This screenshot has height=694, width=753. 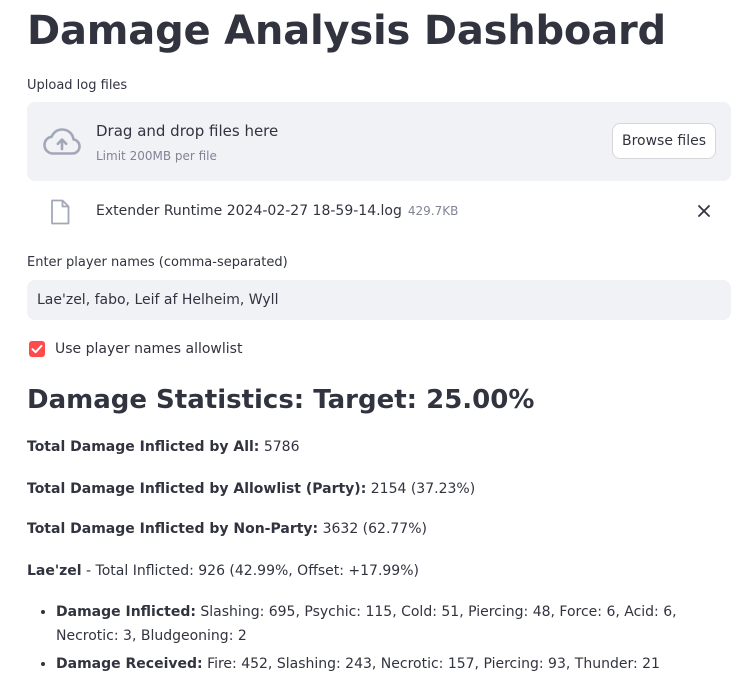 What do you see at coordinates (379, 300) in the screenshot?
I see `player-names-input` at bounding box center [379, 300].